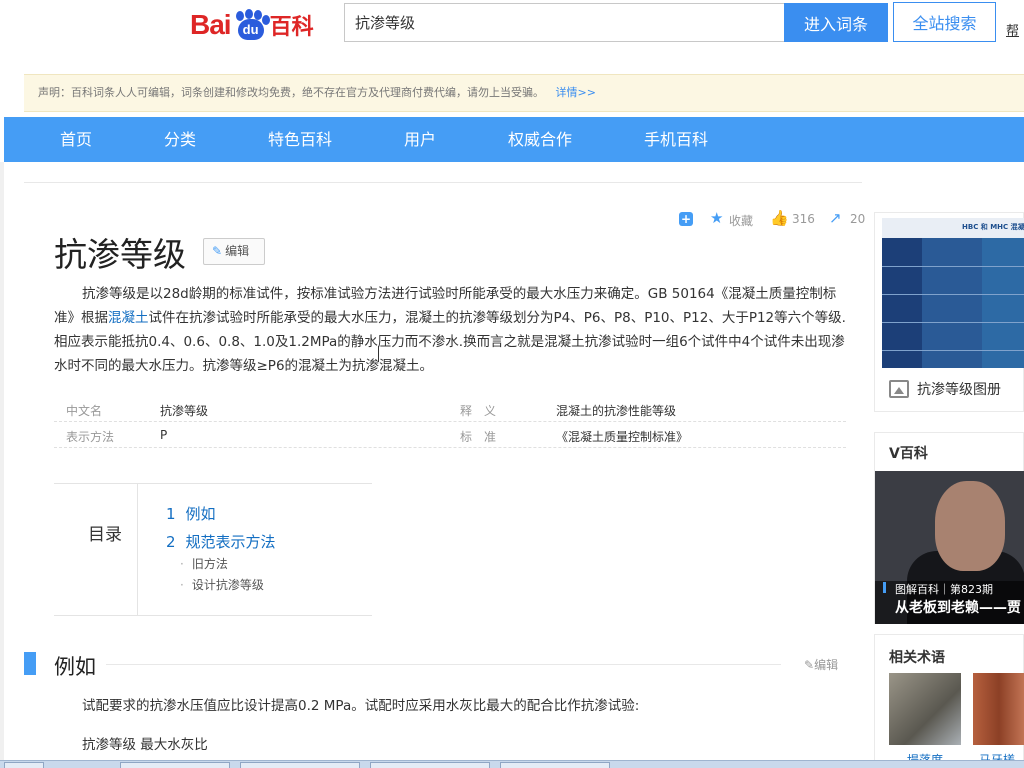 The height and width of the screenshot is (768, 1024). What do you see at coordinates (478, 437) in the screenshot?
I see `info-key: 标 准` at bounding box center [478, 437].